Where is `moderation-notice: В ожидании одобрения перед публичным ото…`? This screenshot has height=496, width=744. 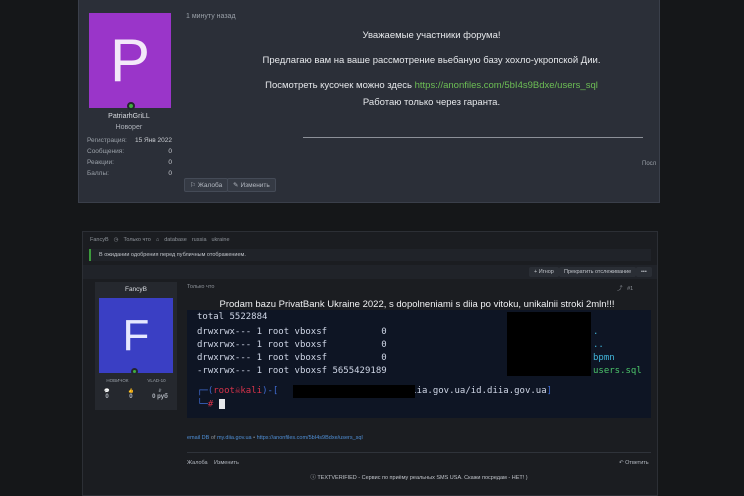
moderation-notice: В ожидании одобрения перед публичным ото… is located at coordinates (370, 255).